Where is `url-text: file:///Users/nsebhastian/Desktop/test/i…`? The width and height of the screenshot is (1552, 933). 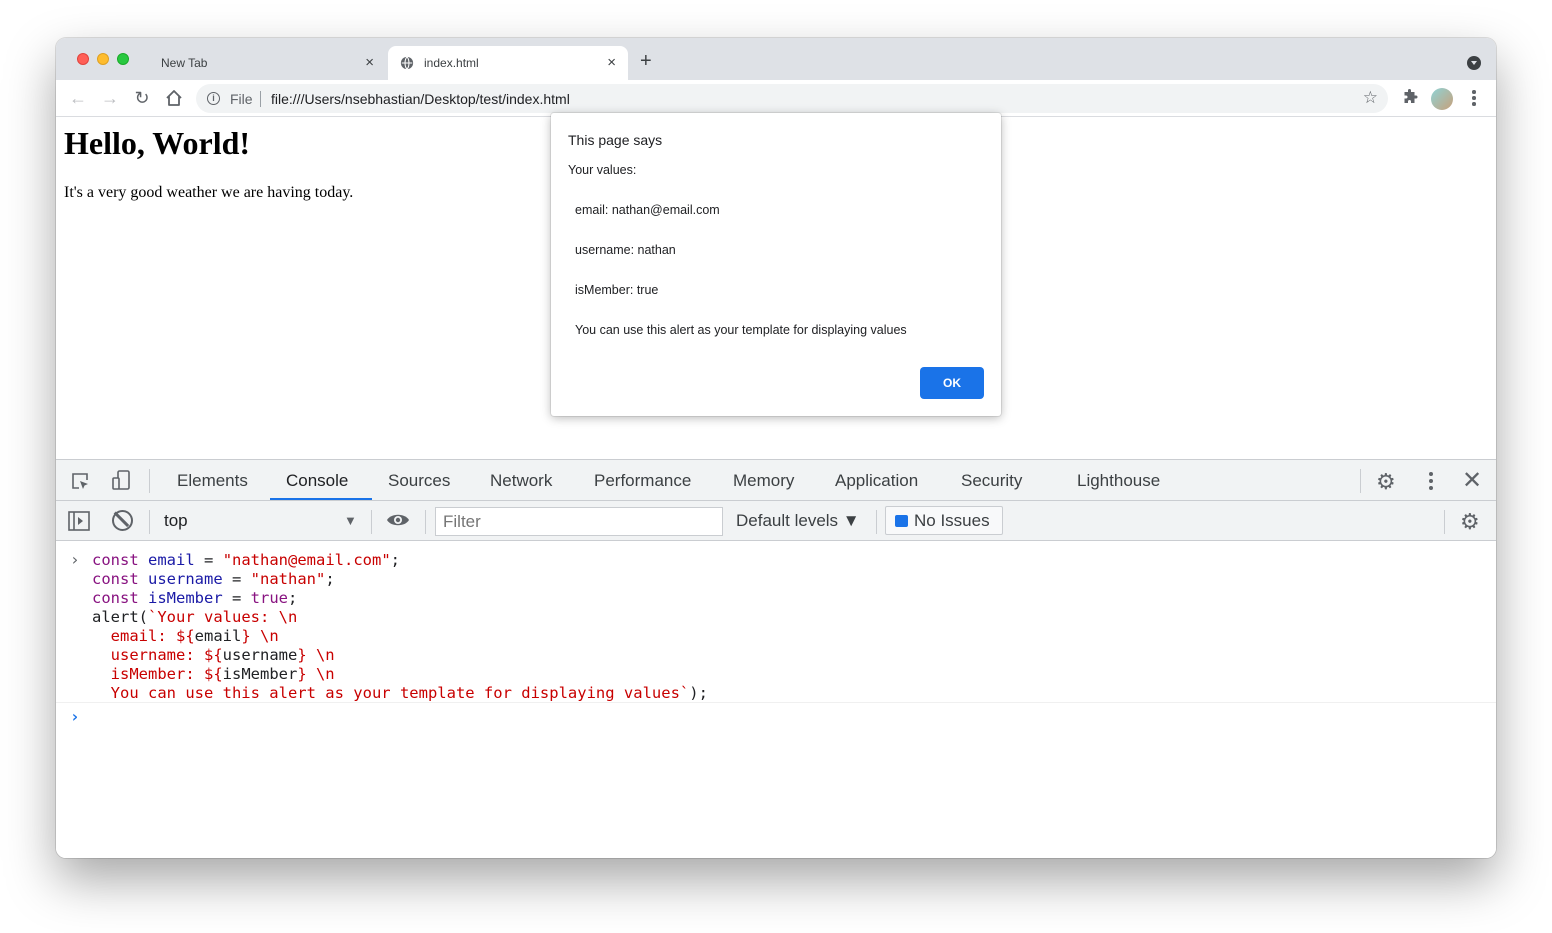
url-text: file:///Users/nsebhastian/Desktop/test/i… is located at coordinates (420, 99).